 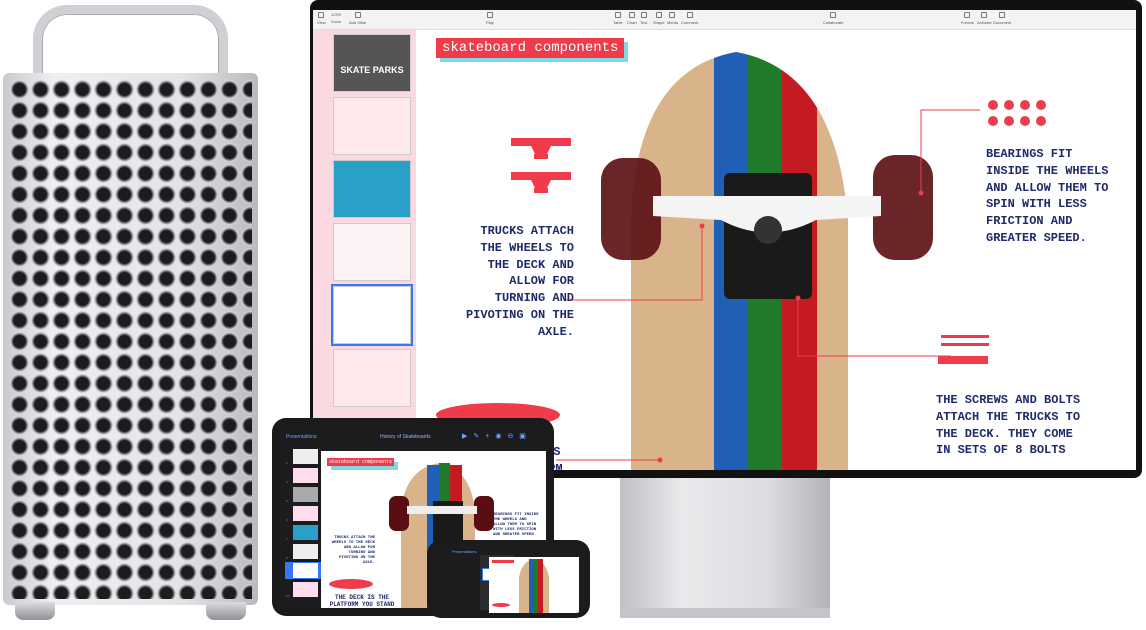 I want to click on ipad-slide-thumb: 8, so click(x=303, y=551).